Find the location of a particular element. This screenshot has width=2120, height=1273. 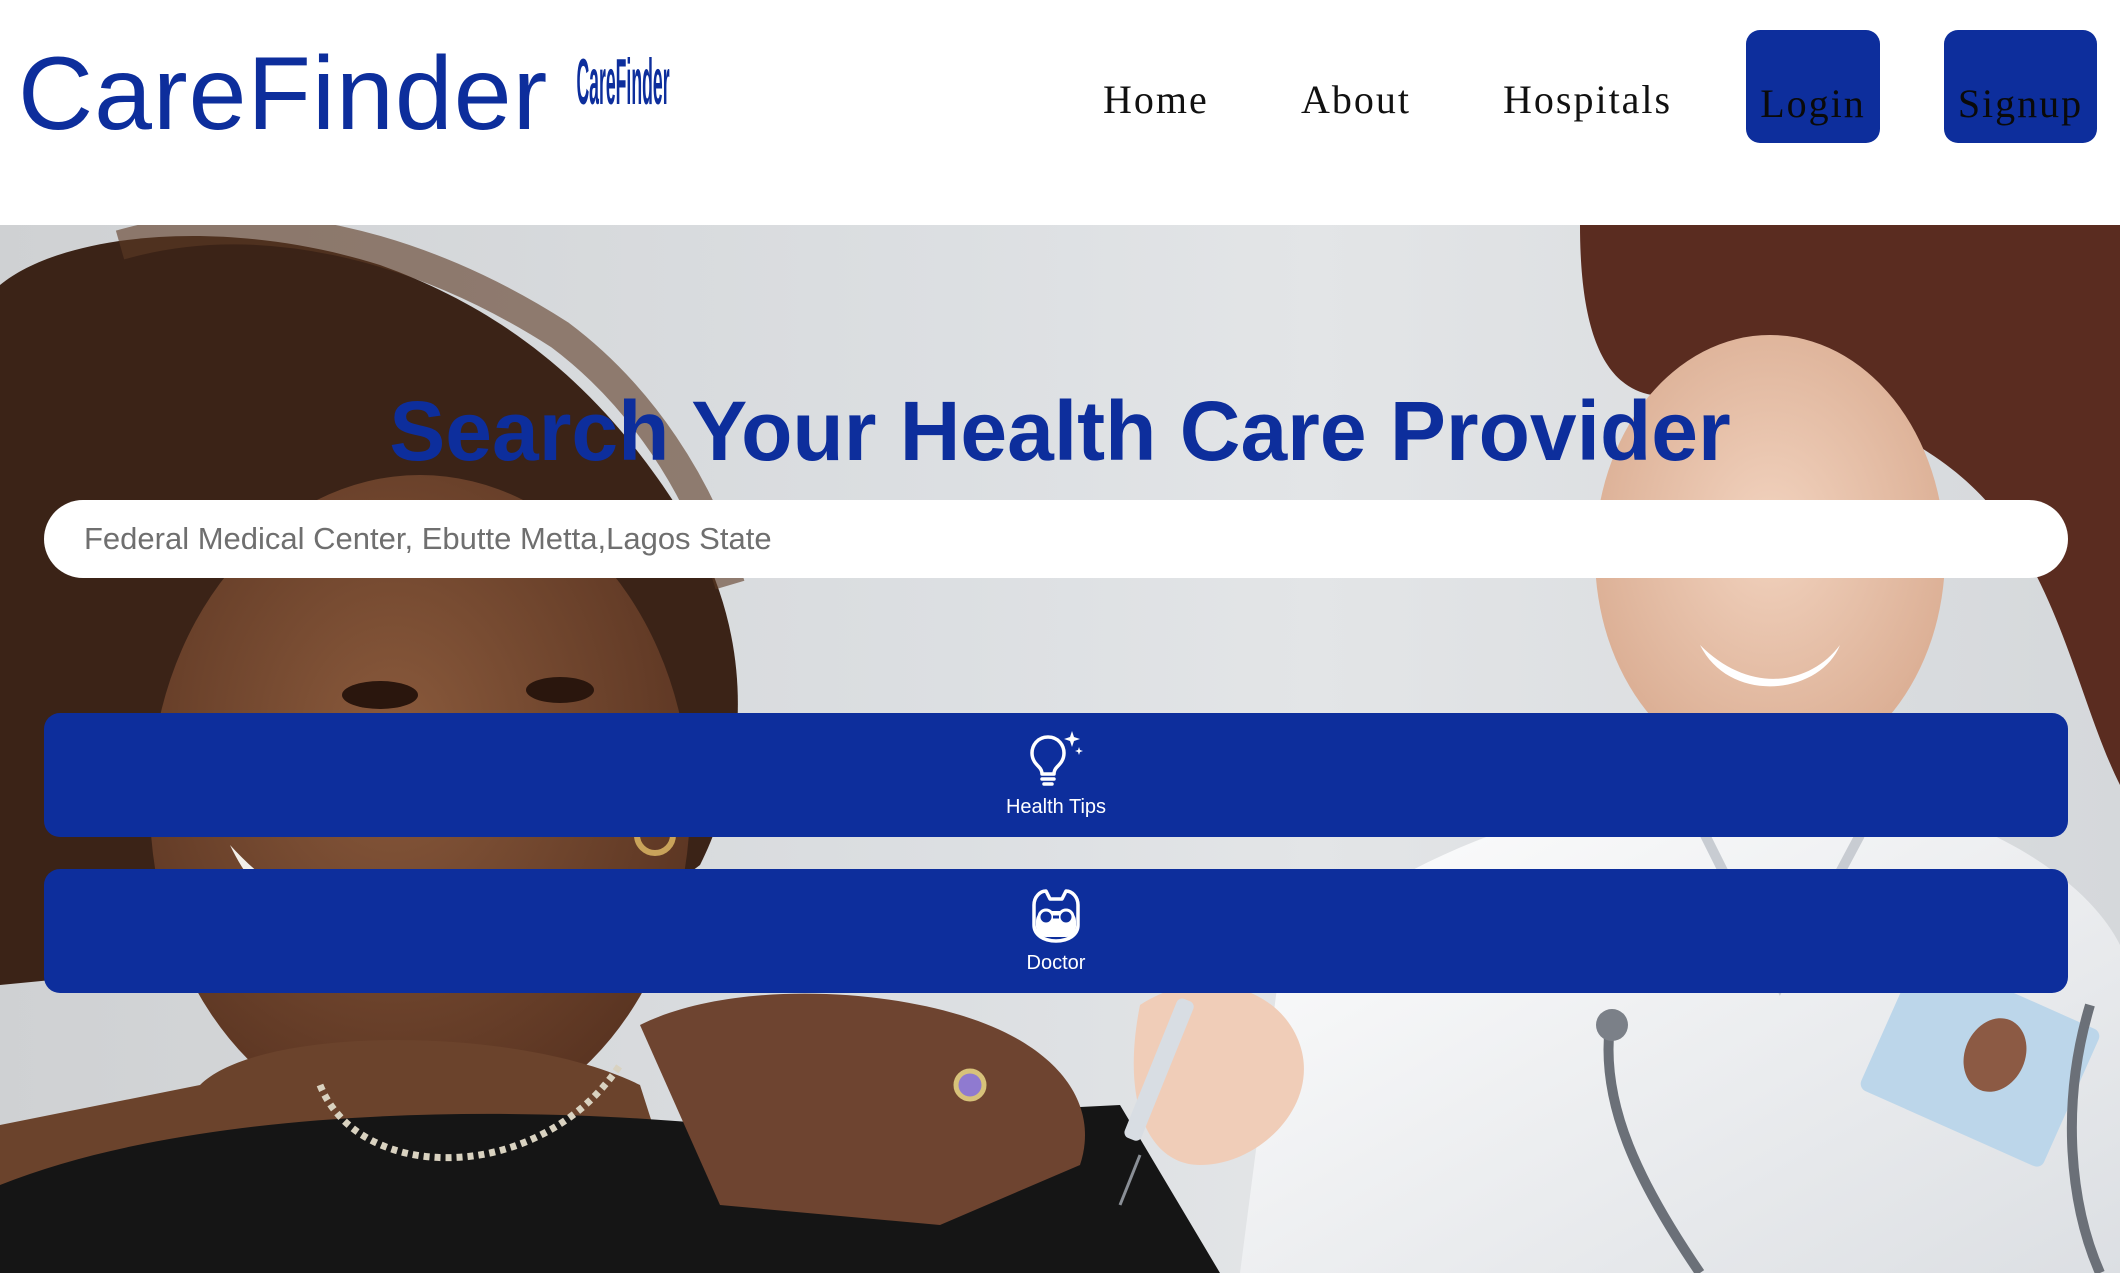

login-button: Login is located at coordinates (1813, 86).